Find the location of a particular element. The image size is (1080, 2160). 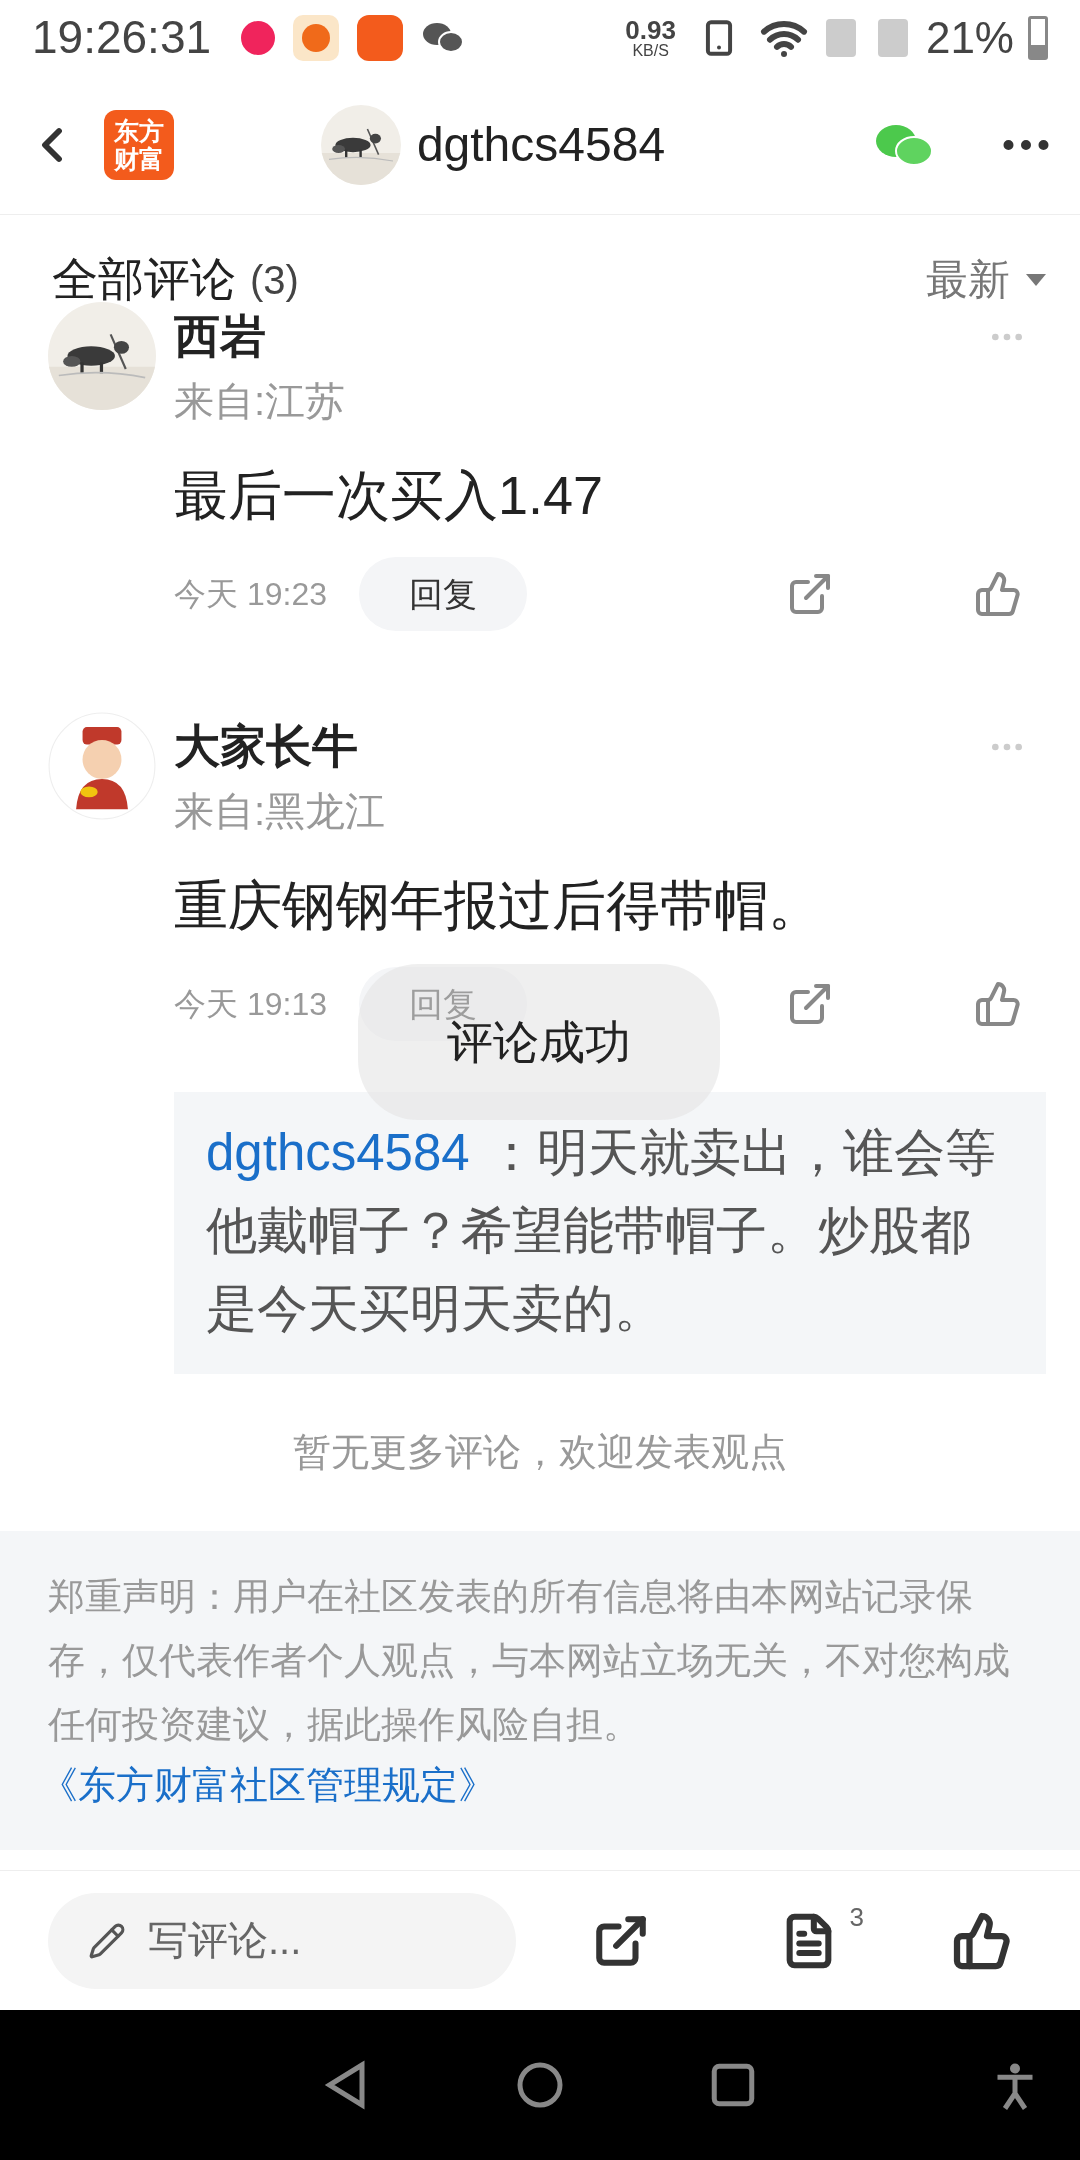

app-logo: 东方 财富 is located at coordinates (139, 144).